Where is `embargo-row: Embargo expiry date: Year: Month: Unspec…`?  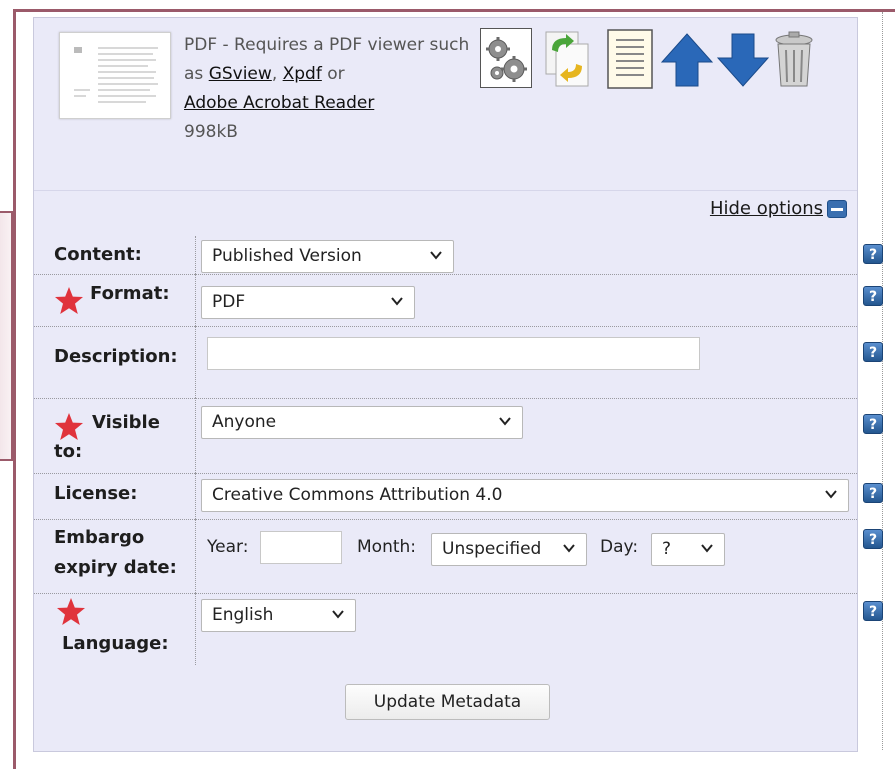
embargo-row: Embargo expiry date: Year: Month: Unspec… is located at coordinates (458, 556).